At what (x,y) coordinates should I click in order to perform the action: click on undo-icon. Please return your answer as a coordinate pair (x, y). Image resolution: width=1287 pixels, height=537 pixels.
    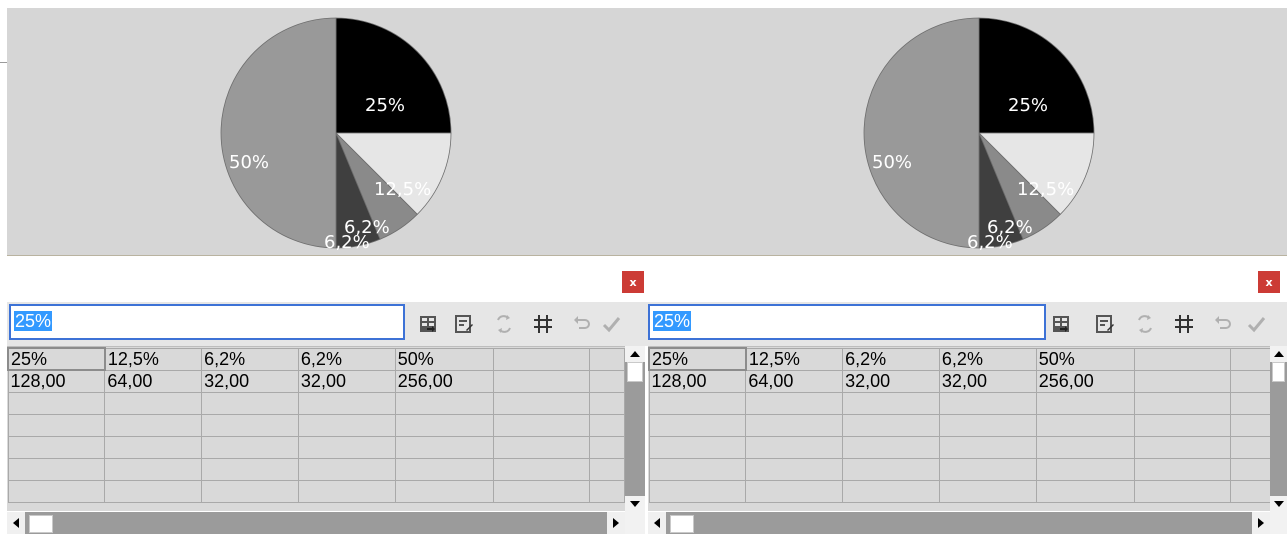
    Looking at the image, I should click on (581, 324).